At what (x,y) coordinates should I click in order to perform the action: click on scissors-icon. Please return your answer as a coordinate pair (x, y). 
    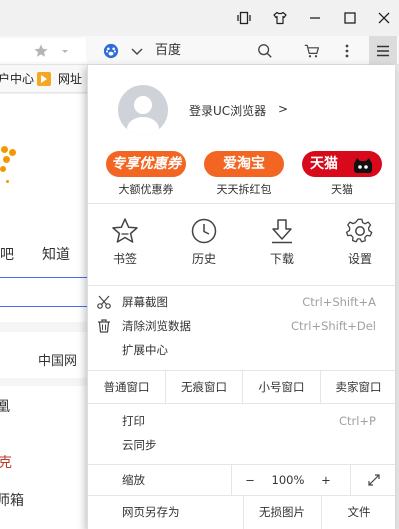
    Looking at the image, I should click on (104, 302).